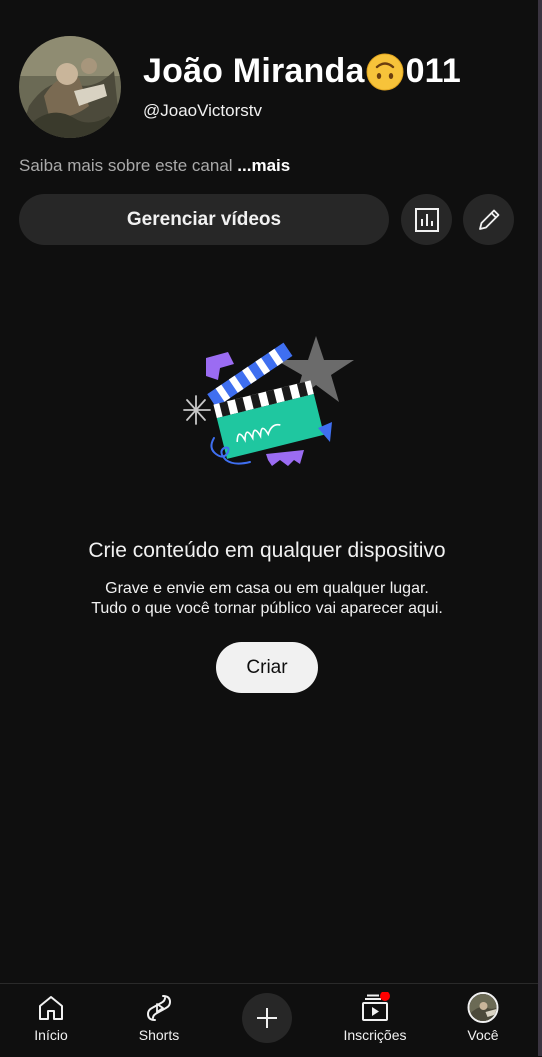 This screenshot has width=542, height=1057. I want to click on channel-avatar, so click(70, 87).